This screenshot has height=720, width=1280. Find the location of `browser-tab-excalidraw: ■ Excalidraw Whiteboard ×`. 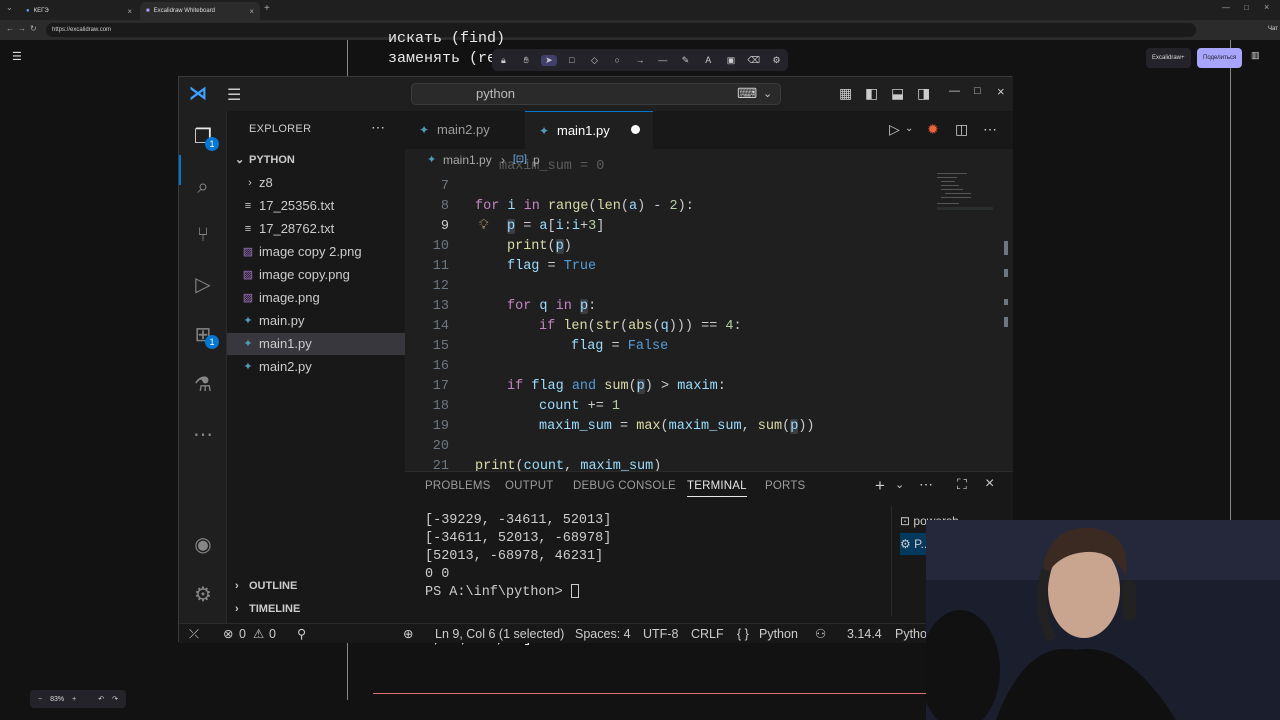

browser-tab-excalidraw: ■ Excalidraw Whiteboard × is located at coordinates (200, 11).